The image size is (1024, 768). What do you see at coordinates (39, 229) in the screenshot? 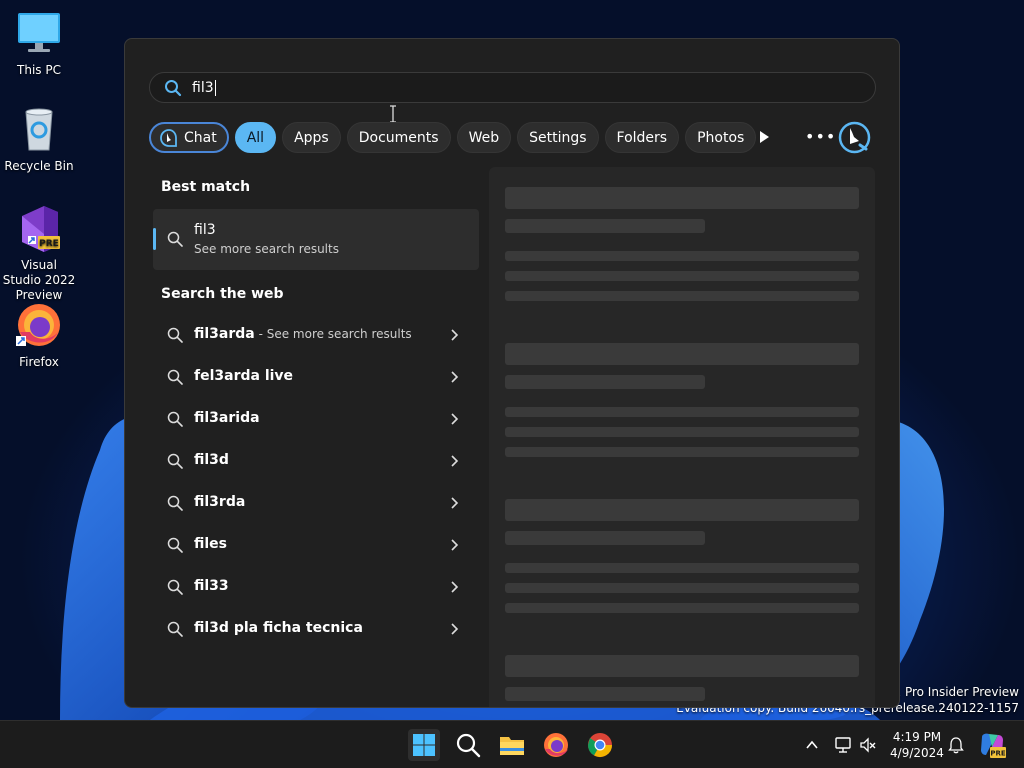
I see `visual-studio-icon: PRE` at bounding box center [39, 229].